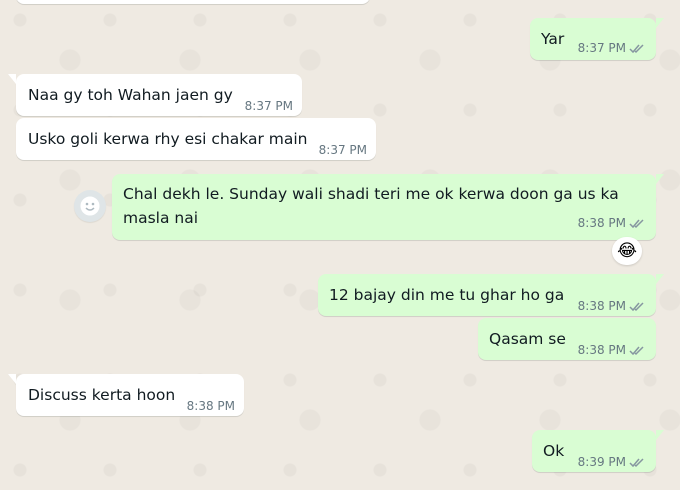 This screenshot has width=680, height=490. I want to click on message-text: Qasam se, so click(527, 339).